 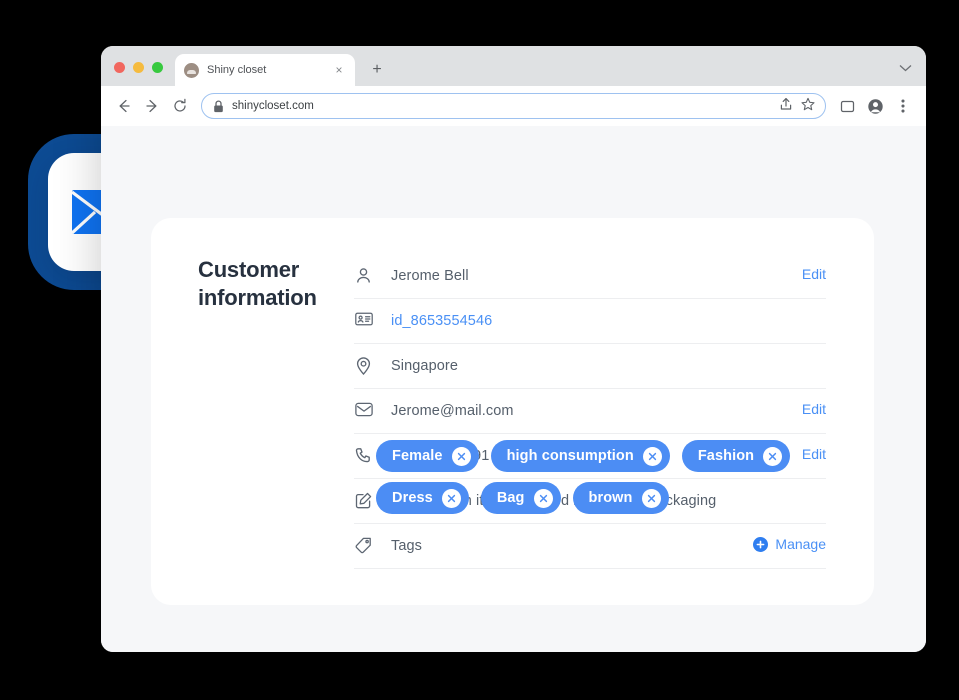 What do you see at coordinates (808, 106) in the screenshot?
I see `star-icon` at bounding box center [808, 106].